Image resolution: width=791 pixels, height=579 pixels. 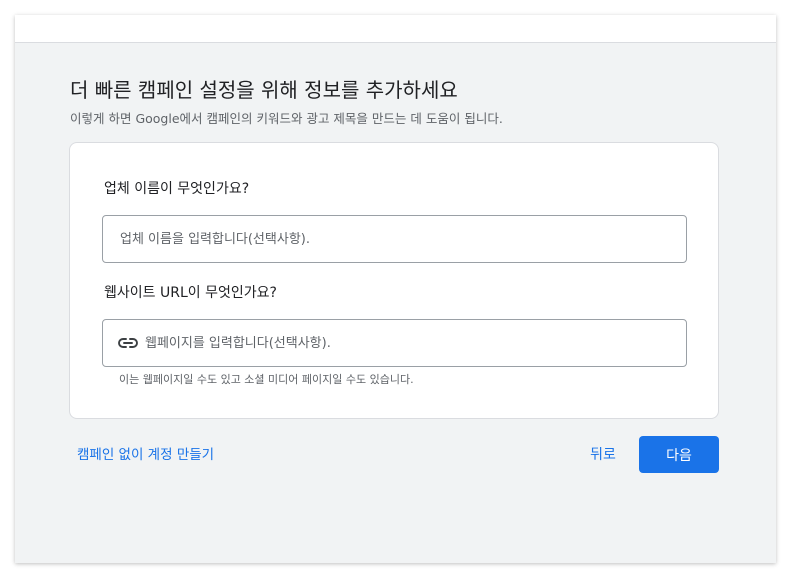 What do you see at coordinates (266, 379) in the screenshot?
I see `website-url-hint: 이는 웹페이지일 수도 있고 소셜 미디어 페이지일 수도 있습니다.` at bounding box center [266, 379].